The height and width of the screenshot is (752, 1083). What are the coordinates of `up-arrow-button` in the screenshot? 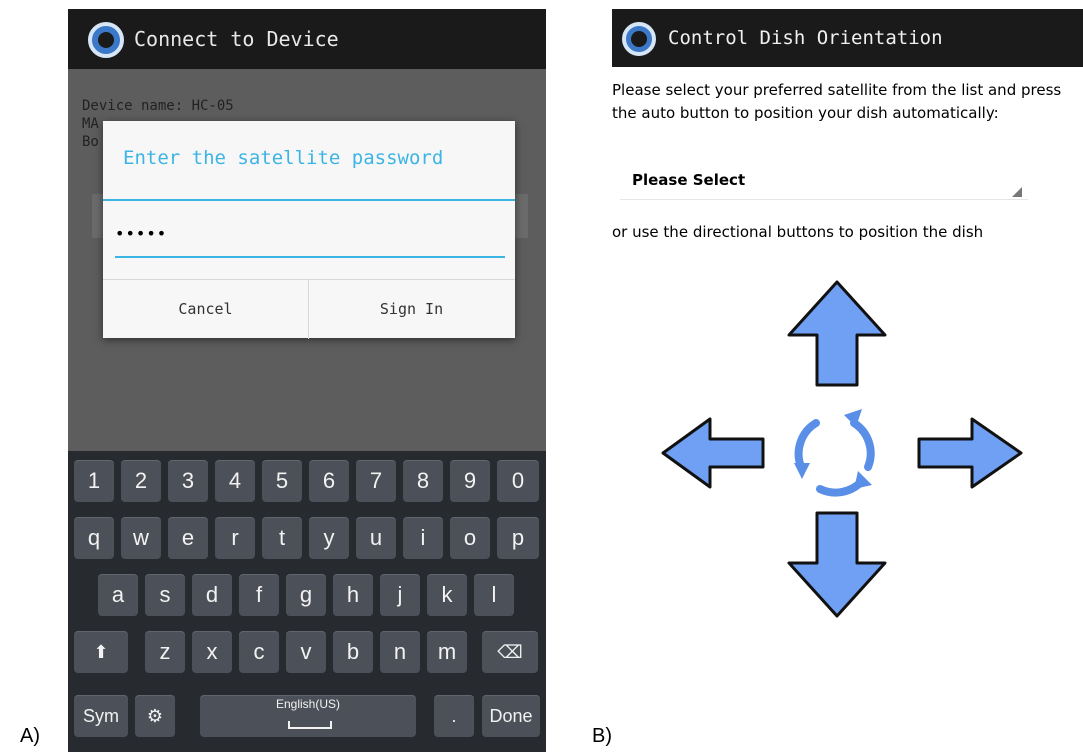 It's located at (837, 334).